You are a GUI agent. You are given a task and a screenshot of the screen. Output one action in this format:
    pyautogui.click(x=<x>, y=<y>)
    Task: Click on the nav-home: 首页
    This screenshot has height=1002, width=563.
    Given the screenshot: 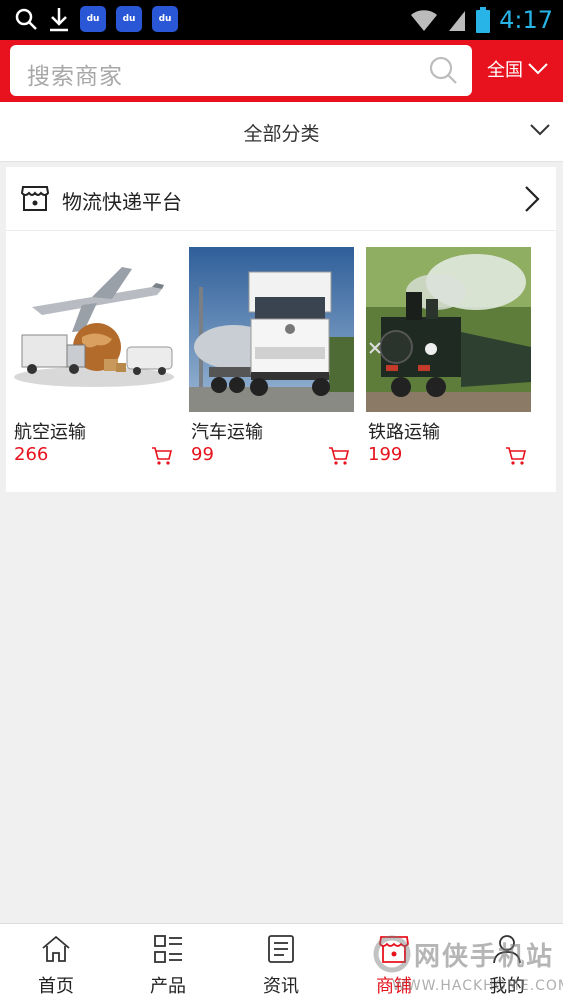 What is the action you would take?
    pyautogui.click(x=56, y=963)
    